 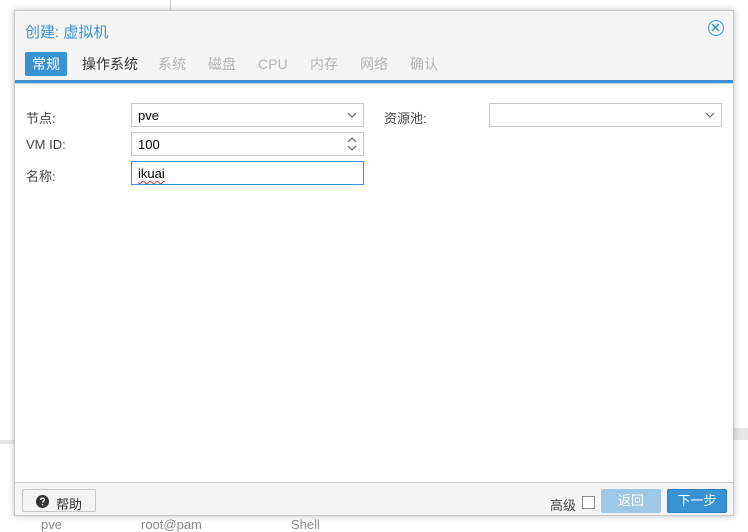 I want to click on spinner-arrows-icon, so click(x=352, y=144).